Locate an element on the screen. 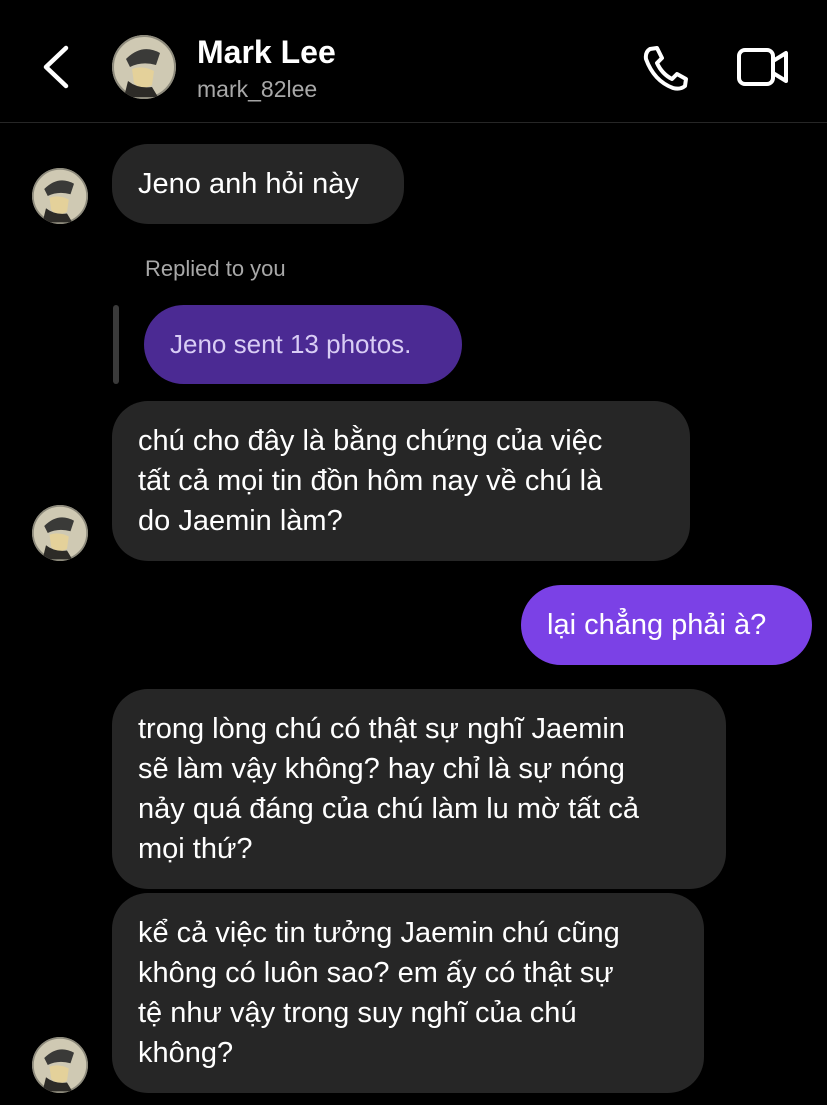 Image resolution: width=827 pixels, height=1105 pixels. message-bubble-incoming: Jeno anh hỏi này is located at coordinates (258, 184).